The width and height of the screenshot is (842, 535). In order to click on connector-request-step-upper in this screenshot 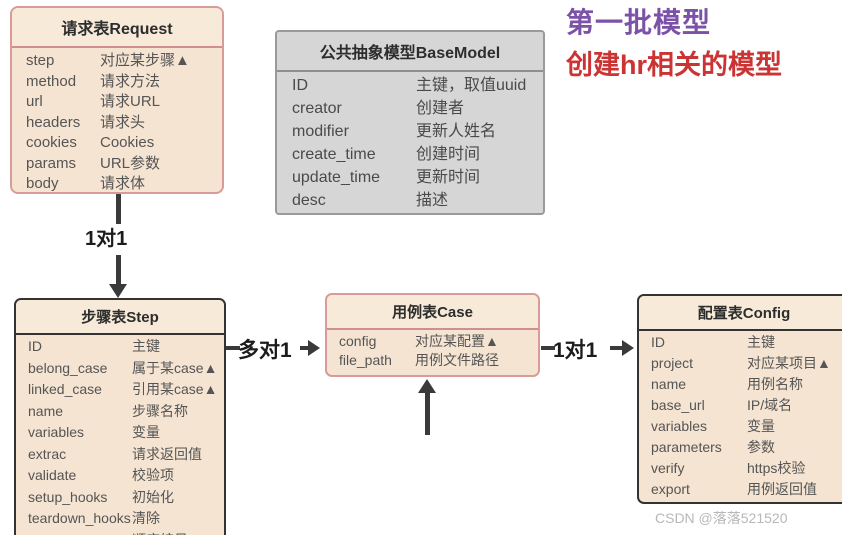, I will do `click(118, 209)`.